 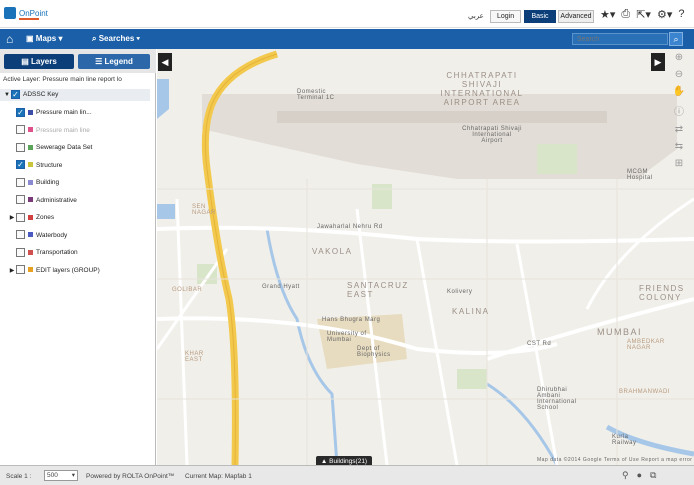 I want to click on layer-row: Building, so click(x=37, y=183).